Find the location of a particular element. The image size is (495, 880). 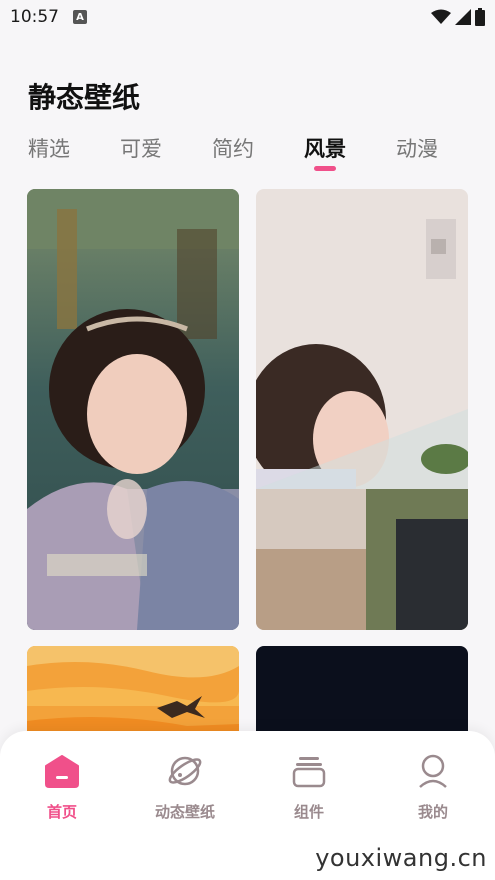

nav-profile: 我的 is located at coordinates (433, 786).